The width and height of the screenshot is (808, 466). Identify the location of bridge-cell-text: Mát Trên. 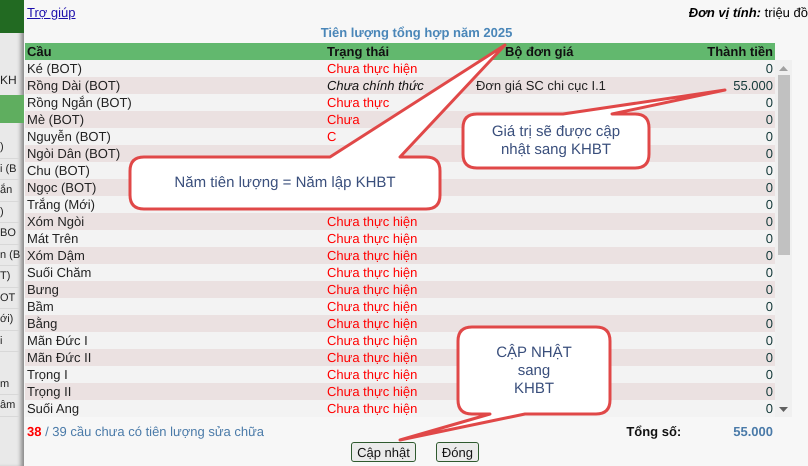
(52, 238).